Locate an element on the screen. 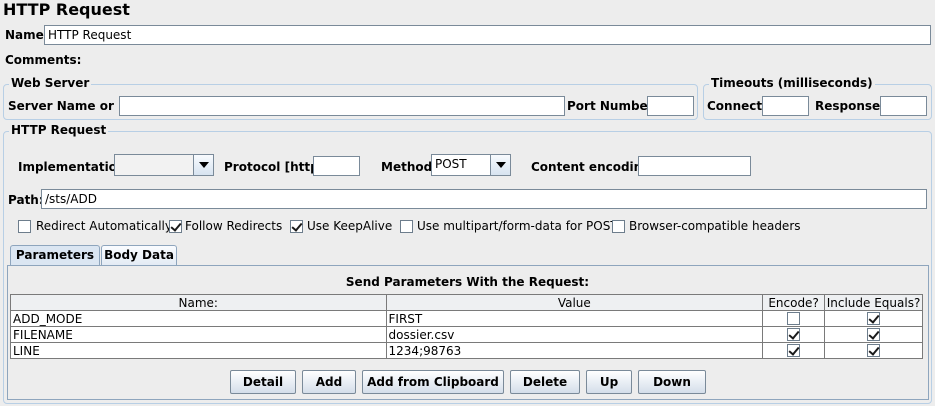  param-name-cell: ADD_MODE is located at coordinates (198, 318).